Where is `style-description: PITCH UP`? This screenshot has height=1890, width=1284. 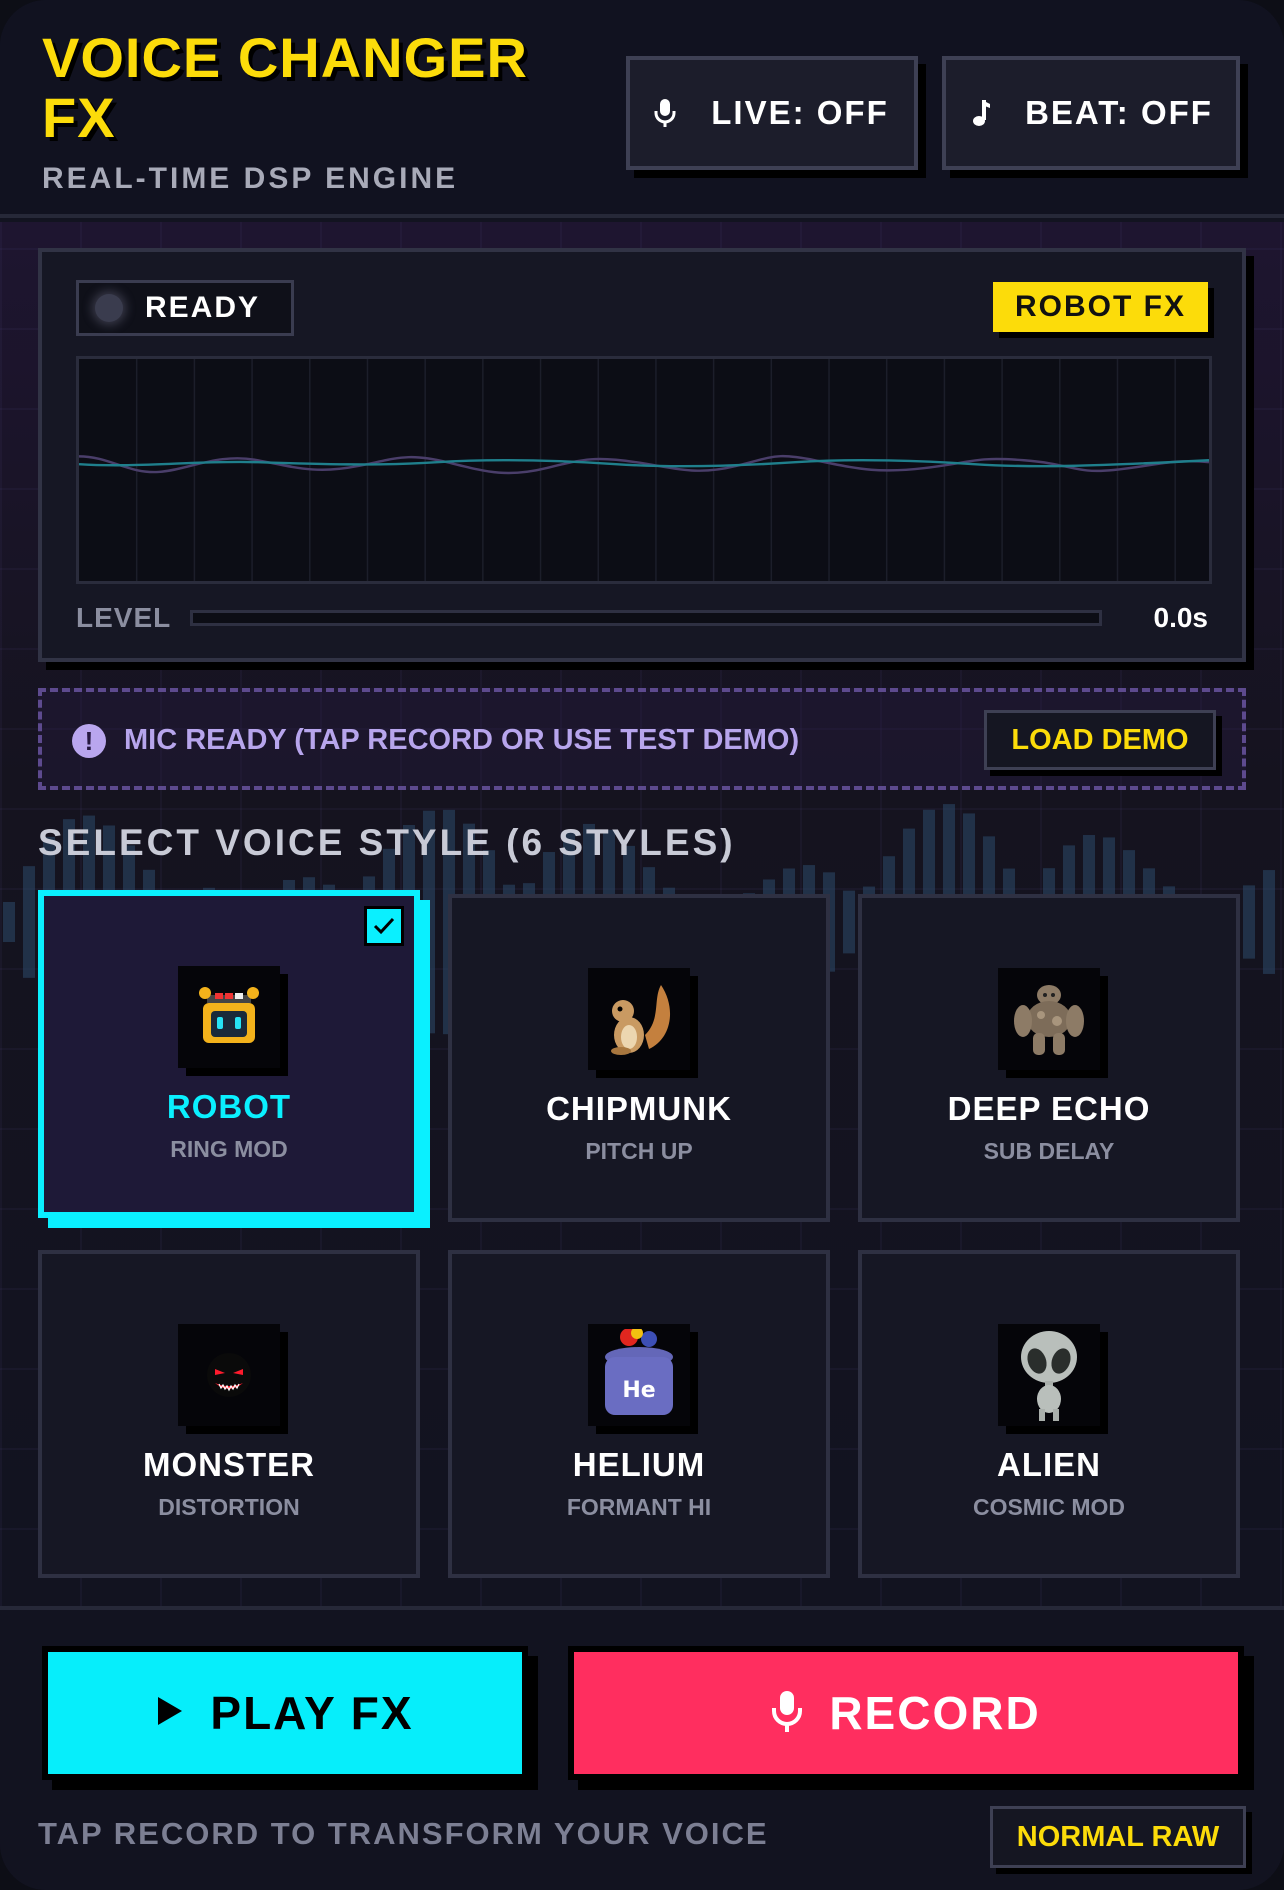
style-description: PITCH UP is located at coordinates (639, 1151).